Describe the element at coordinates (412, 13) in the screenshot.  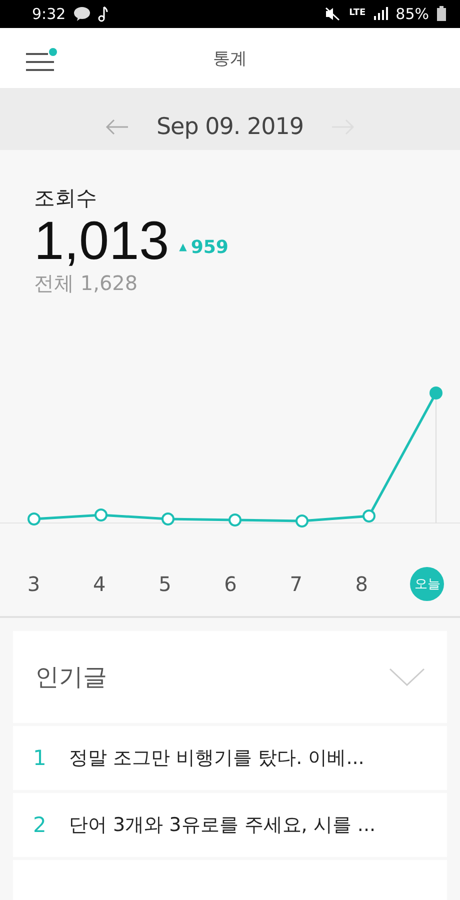
I see `battery-level: 85%` at that location.